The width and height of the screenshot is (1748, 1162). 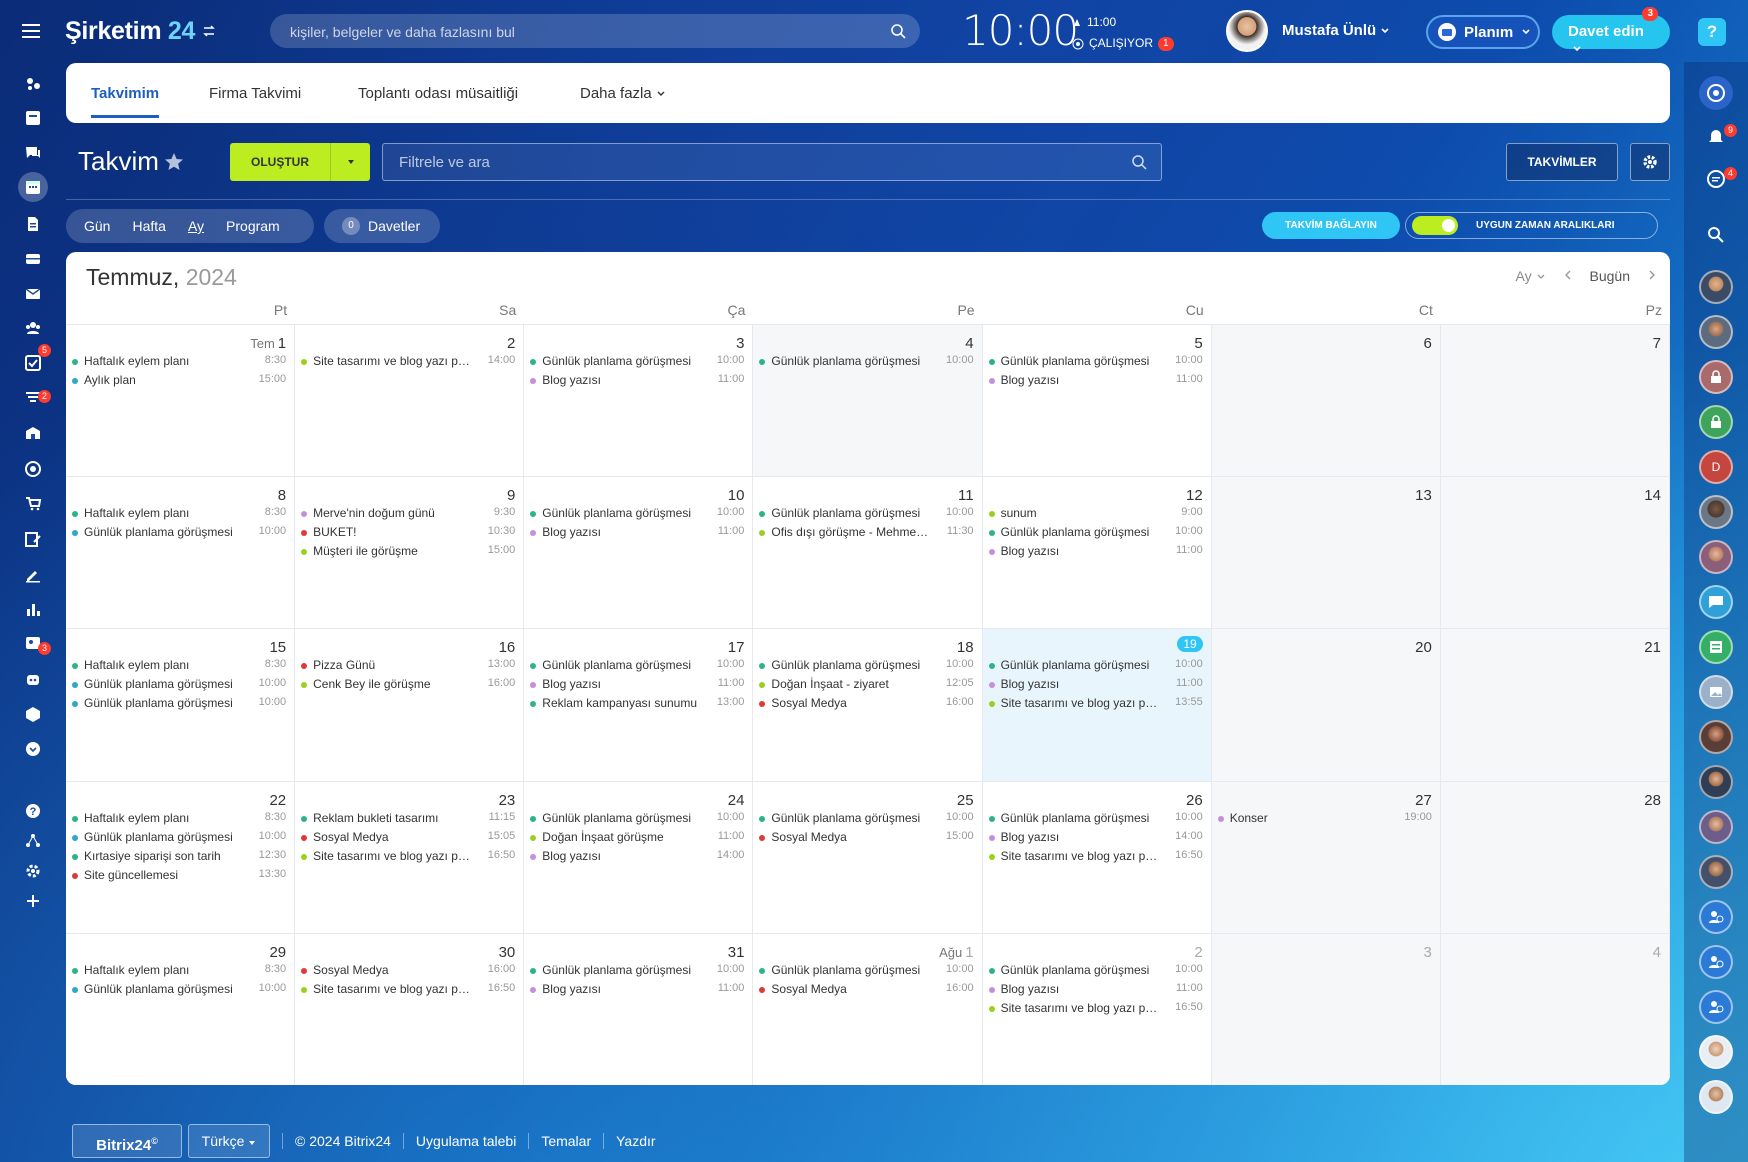 What do you see at coordinates (736, 495) in the screenshot?
I see `day-number: 10` at bounding box center [736, 495].